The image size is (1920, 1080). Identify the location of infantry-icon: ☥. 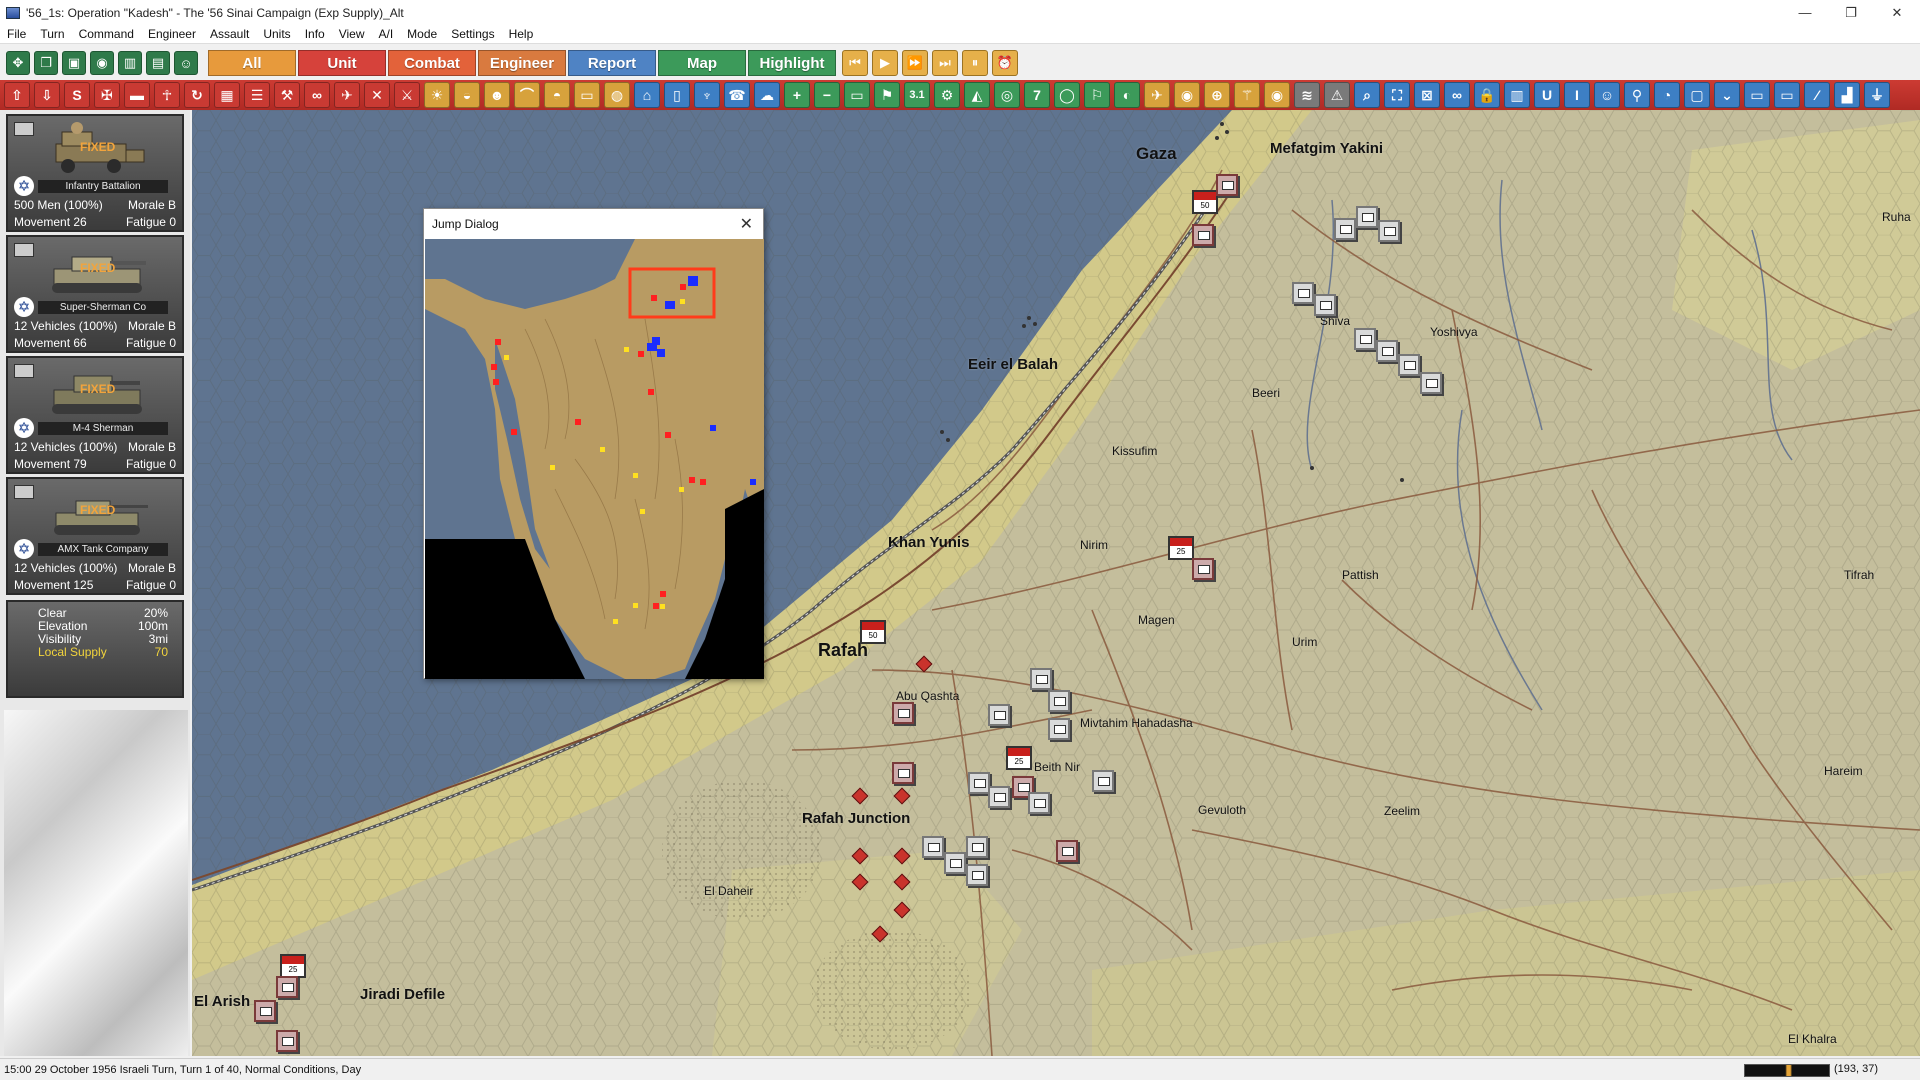
(167, 95).